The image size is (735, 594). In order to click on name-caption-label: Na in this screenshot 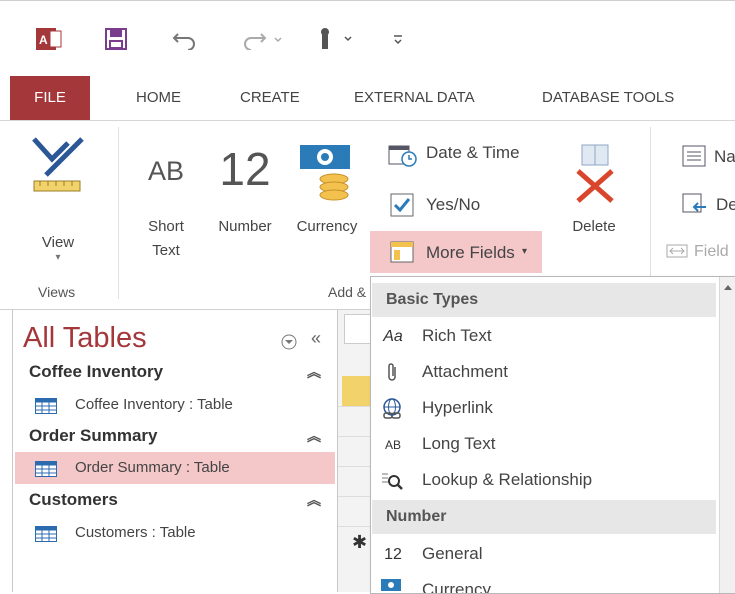, I will do `click(724, 156)`.